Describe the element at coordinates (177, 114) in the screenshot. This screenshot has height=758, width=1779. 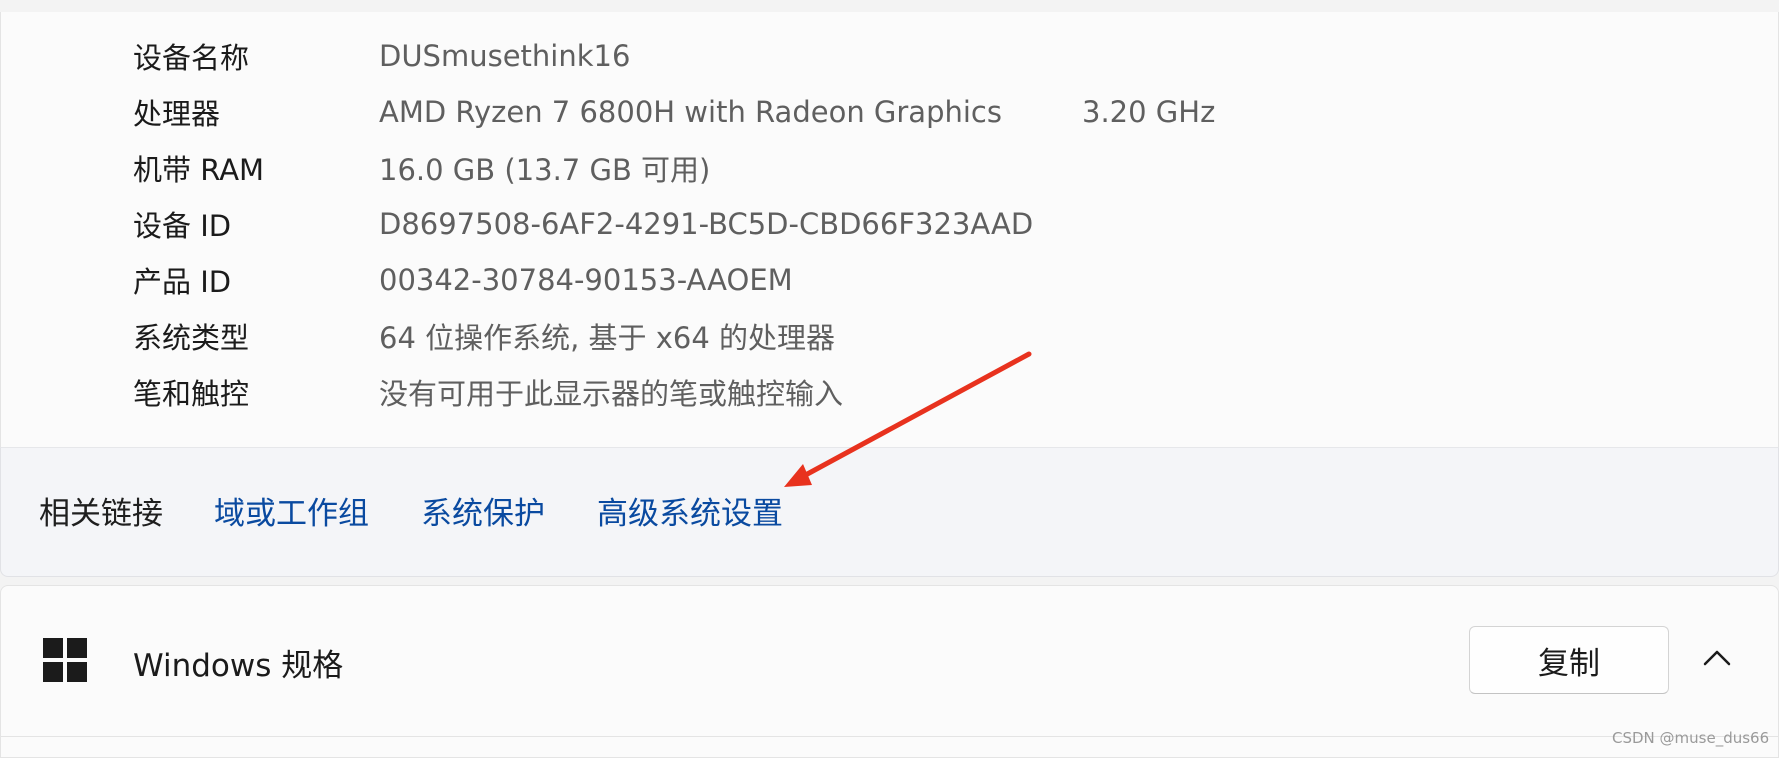
I see `spec-label: 处理器` at that location.